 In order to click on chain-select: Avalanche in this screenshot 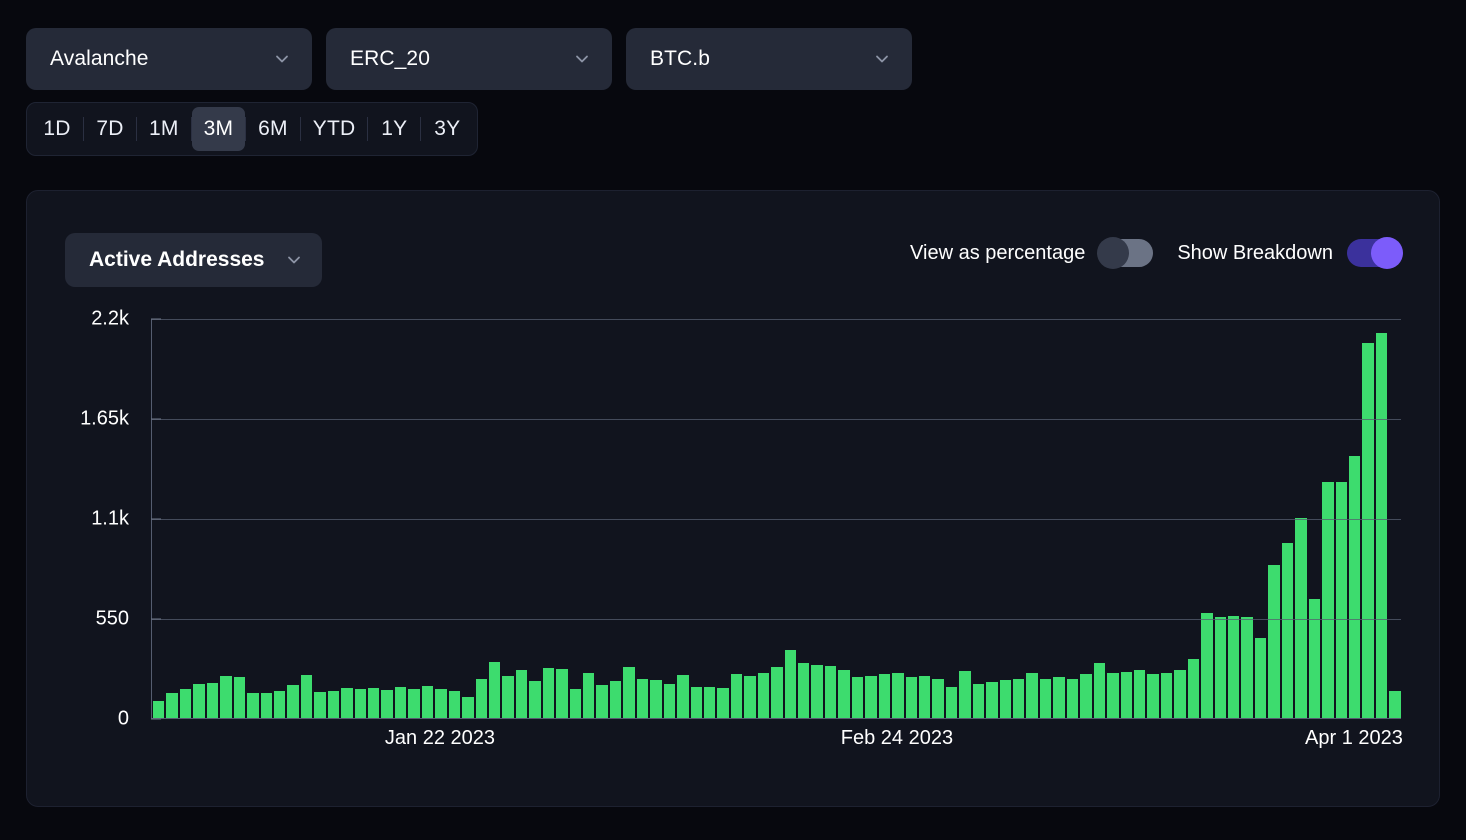, I will do `click(169, 59)`.